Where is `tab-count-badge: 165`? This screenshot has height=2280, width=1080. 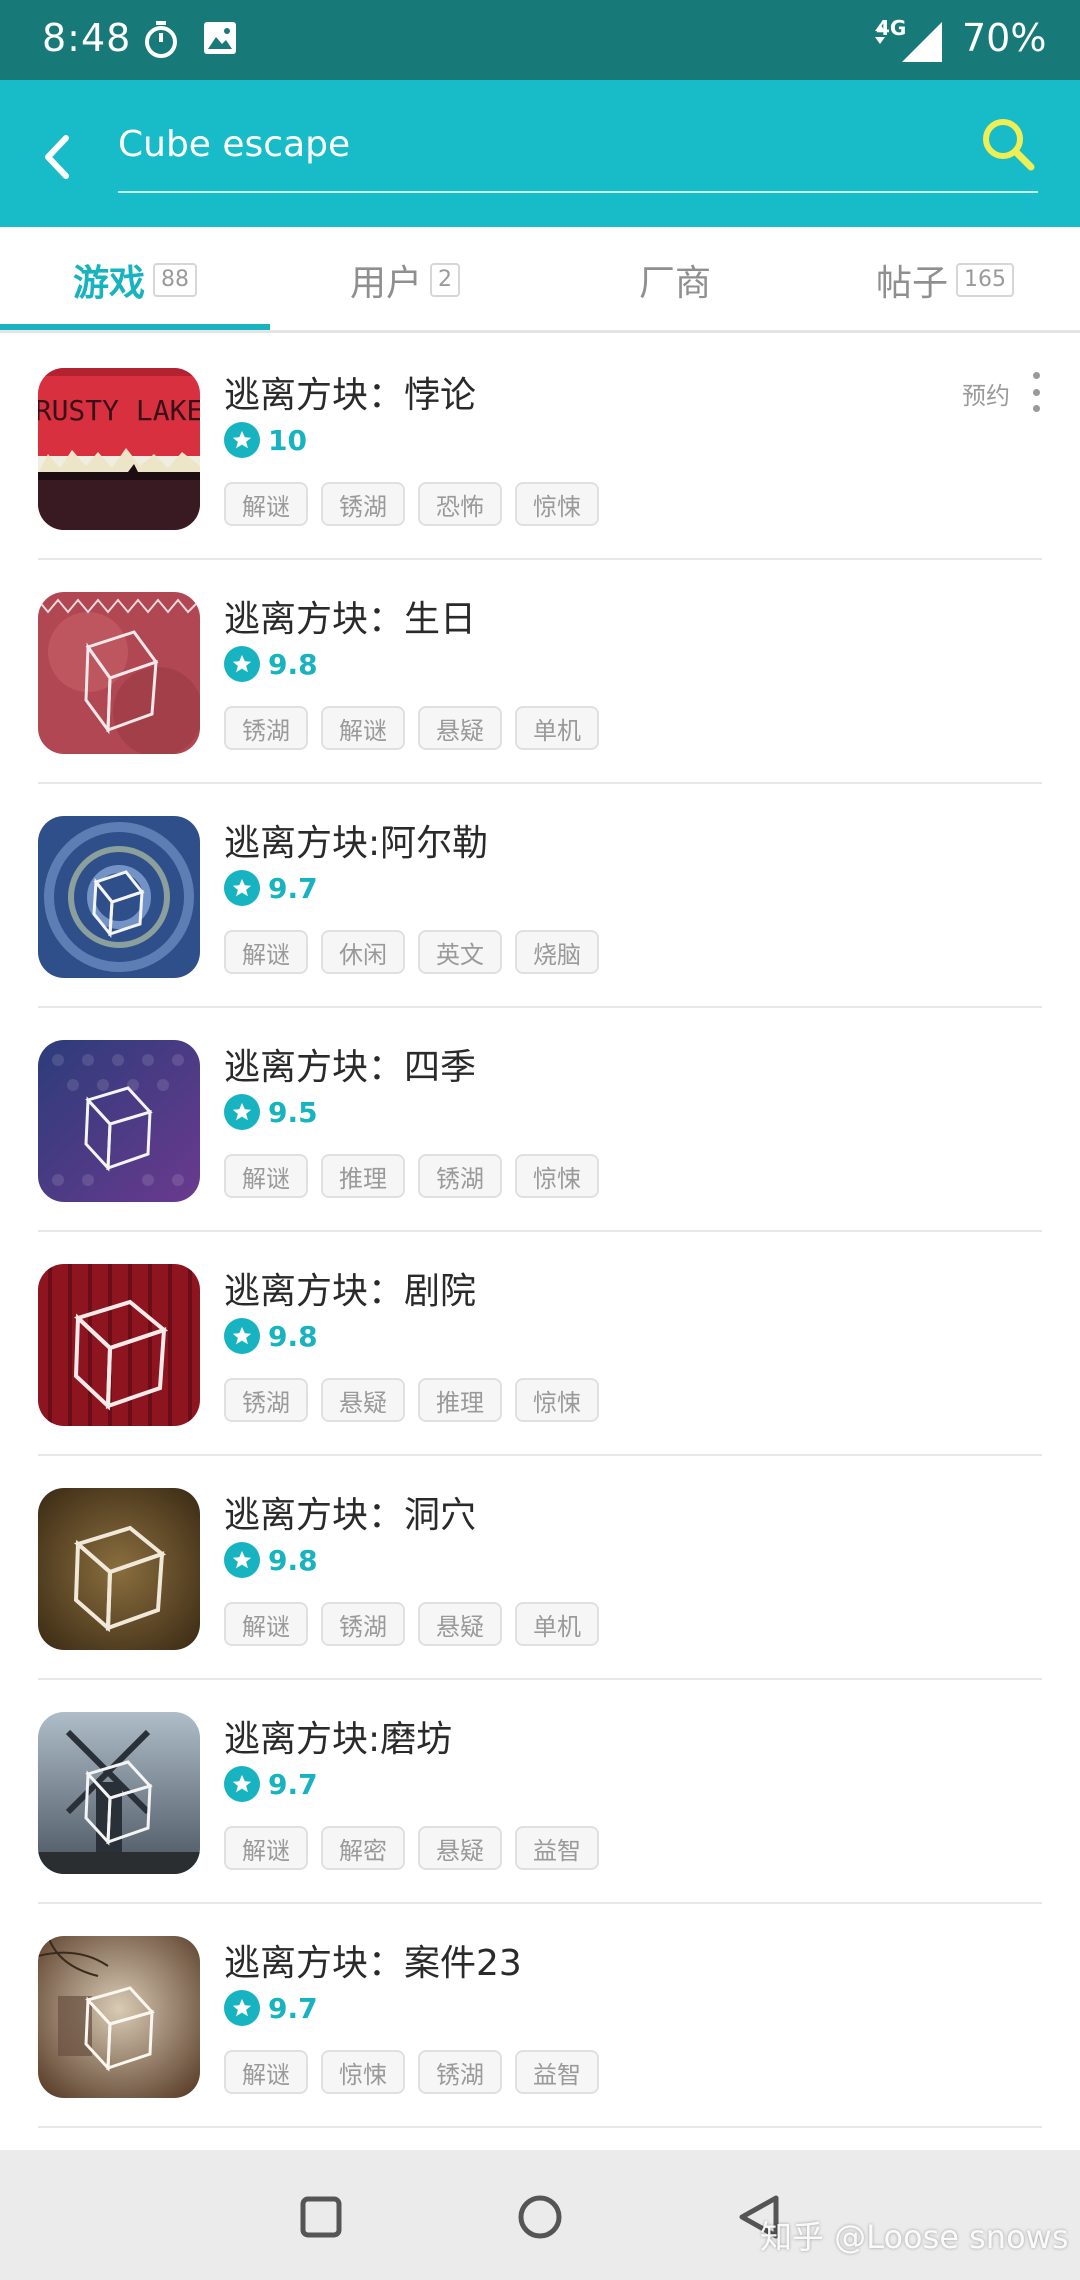 tab-count-badge: 165 is located at coordinates (985, 280).